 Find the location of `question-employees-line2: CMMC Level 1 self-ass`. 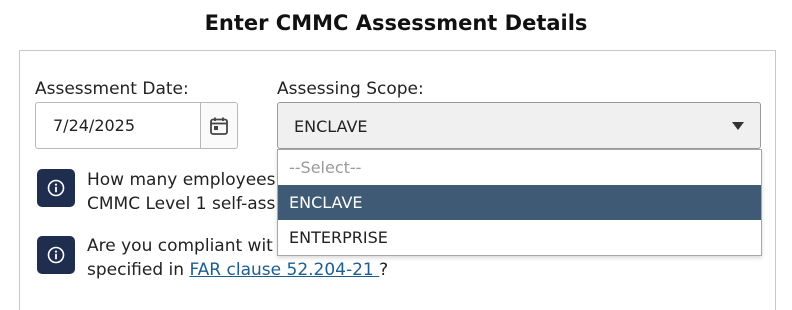

question-employees-line2: CMMC Level 1 self-ass is located at coordinates (181, 204).